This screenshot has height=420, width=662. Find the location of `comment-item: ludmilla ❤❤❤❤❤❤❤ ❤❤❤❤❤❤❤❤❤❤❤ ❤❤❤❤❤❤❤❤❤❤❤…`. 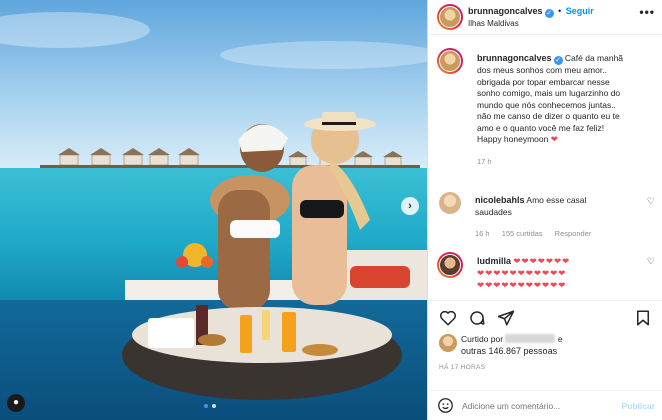

comment-item: ludmilla ❤❤❤❤❤❤❤ ❤❤❤❤❤❤❤❤❤❤❤ ❤❤❤❤❤❤❤❤❤❤❤… is located at coordinates (547, 275).